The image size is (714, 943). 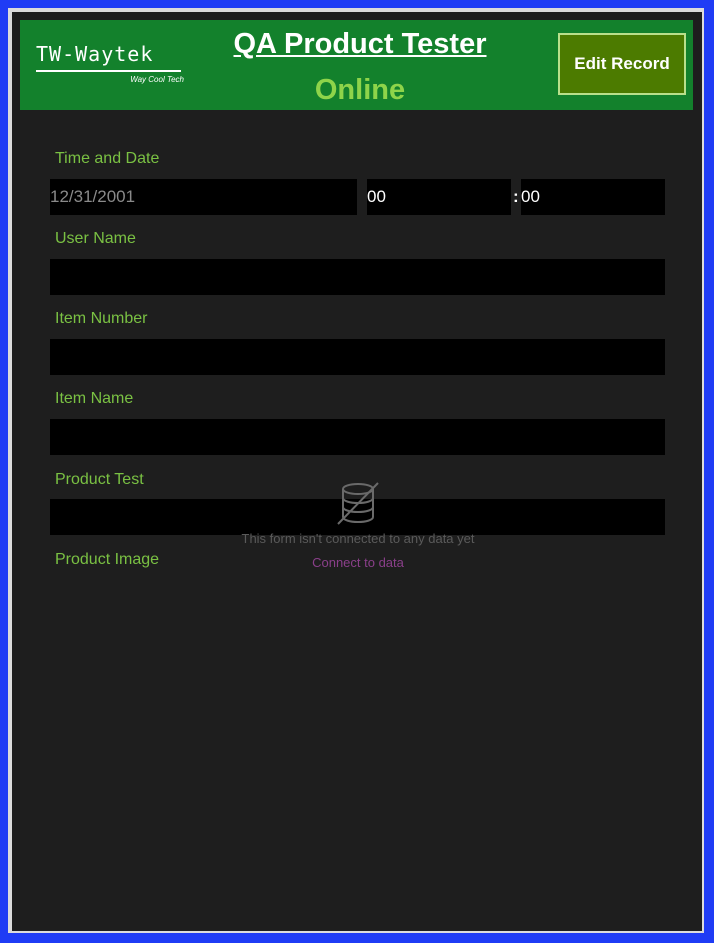 I want to click on item-number-label: Item Number, so click(x=101, y=318).